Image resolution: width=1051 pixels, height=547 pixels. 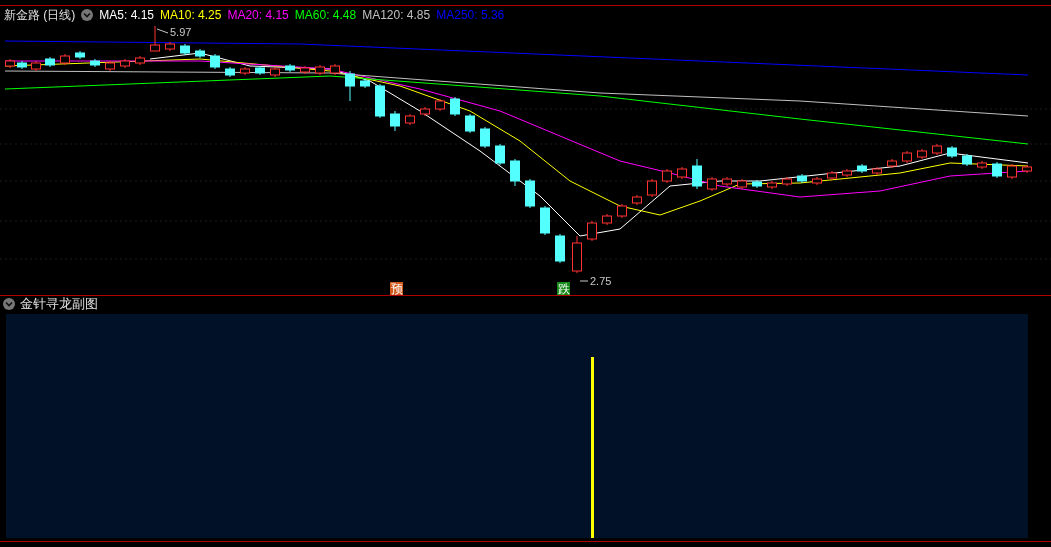 What do you see at coordinates (396, 15) in the screenshot?
I see `moving-average-label: MA120: 4.85` at bounding box center [396, 15].